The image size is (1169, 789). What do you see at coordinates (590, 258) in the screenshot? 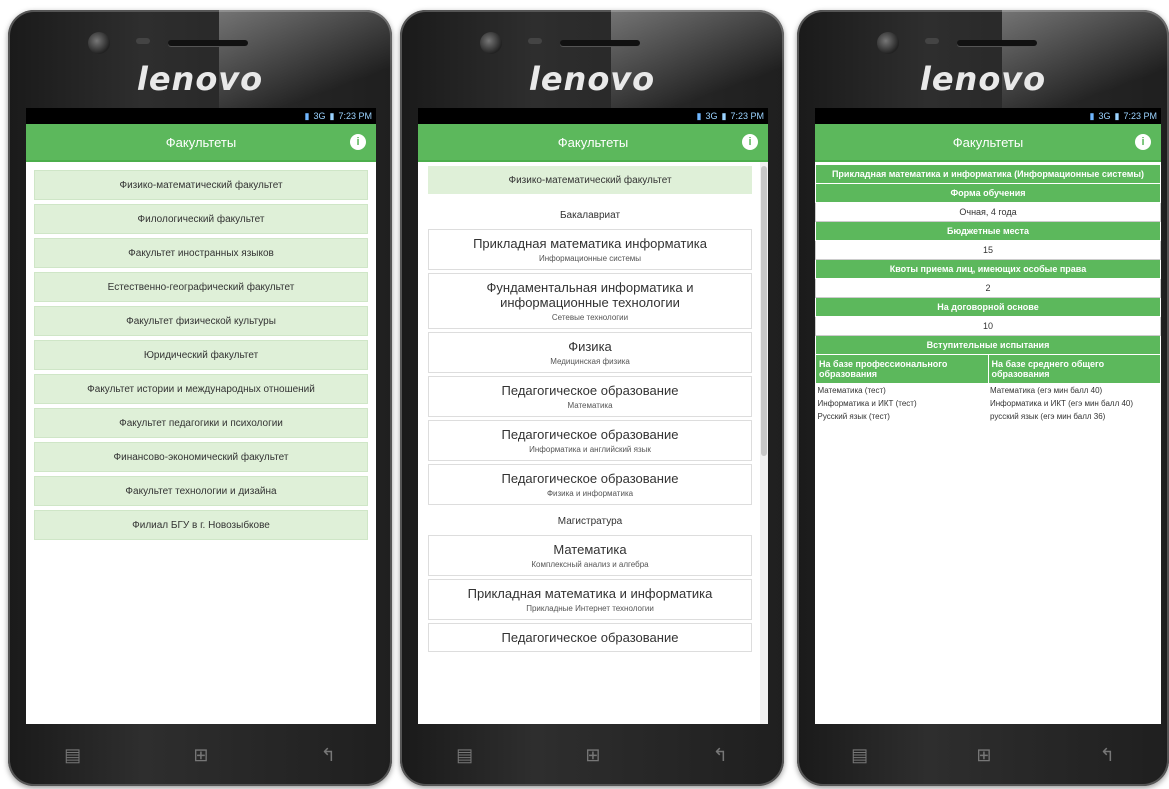
I see `program-profile: Информационные системы` at bounding box center [590, 258].